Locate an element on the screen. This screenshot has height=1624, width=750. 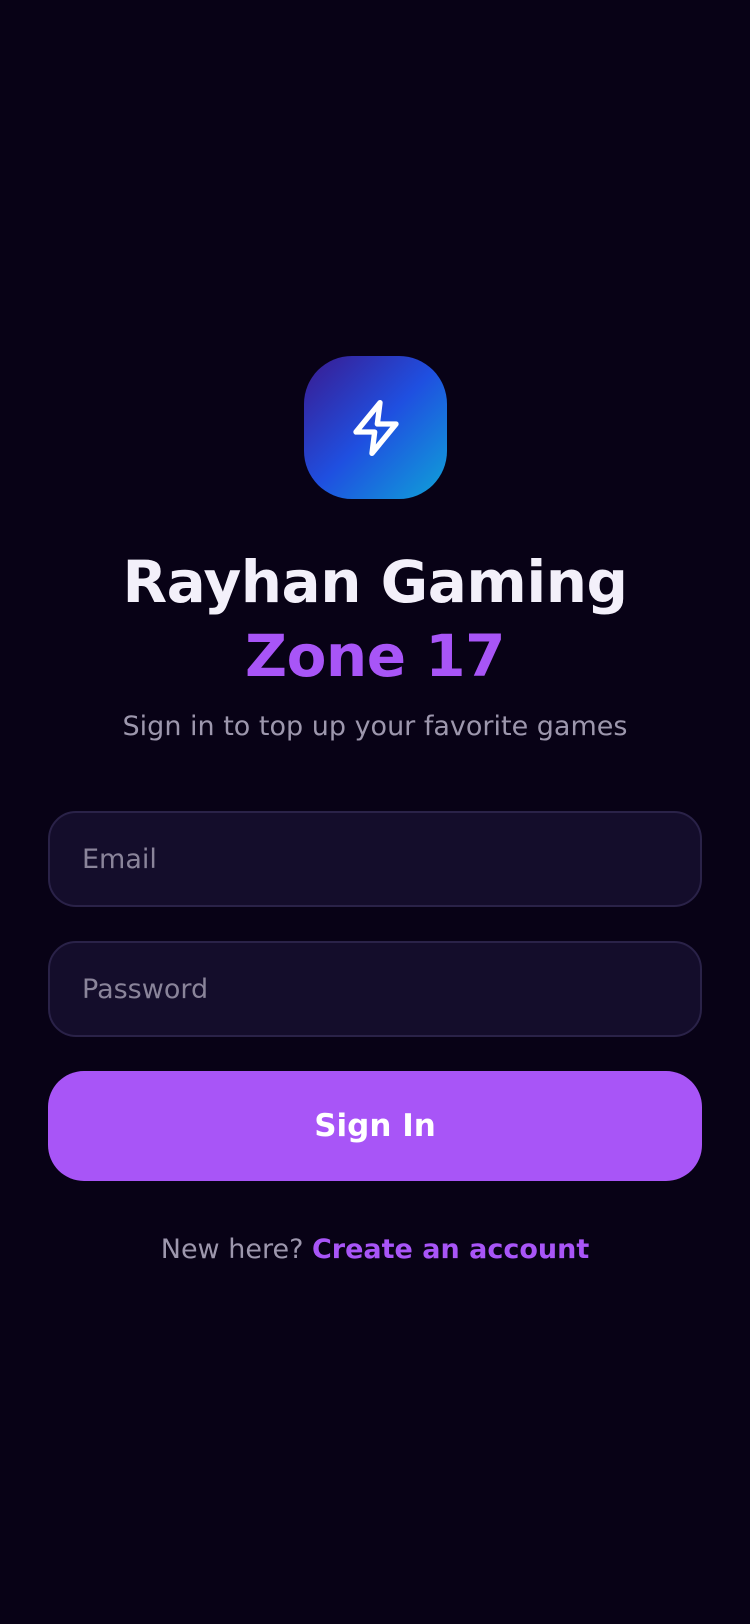
title-accent: Zone 17 is located at coordinates (375, 656).